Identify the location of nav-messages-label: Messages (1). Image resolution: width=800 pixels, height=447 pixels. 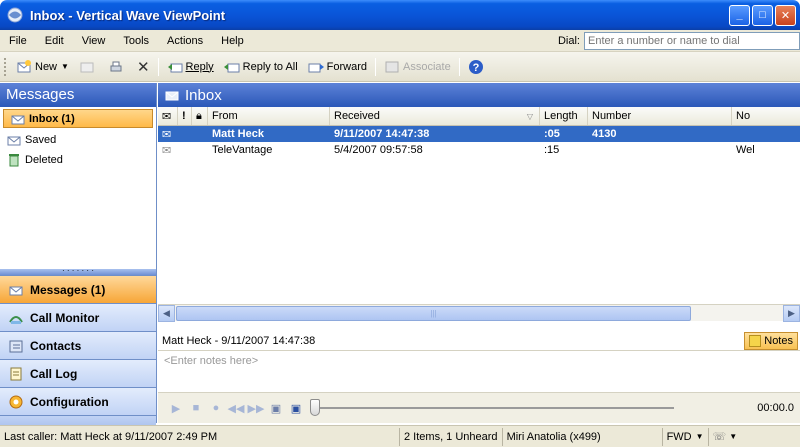
(68, 289).